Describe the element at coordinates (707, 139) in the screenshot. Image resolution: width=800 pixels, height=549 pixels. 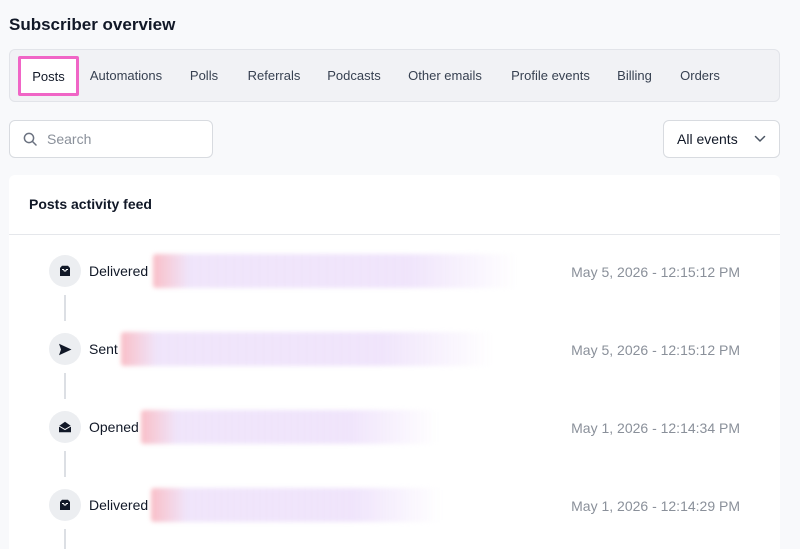
I see `event-filter-value: All events` at that location.